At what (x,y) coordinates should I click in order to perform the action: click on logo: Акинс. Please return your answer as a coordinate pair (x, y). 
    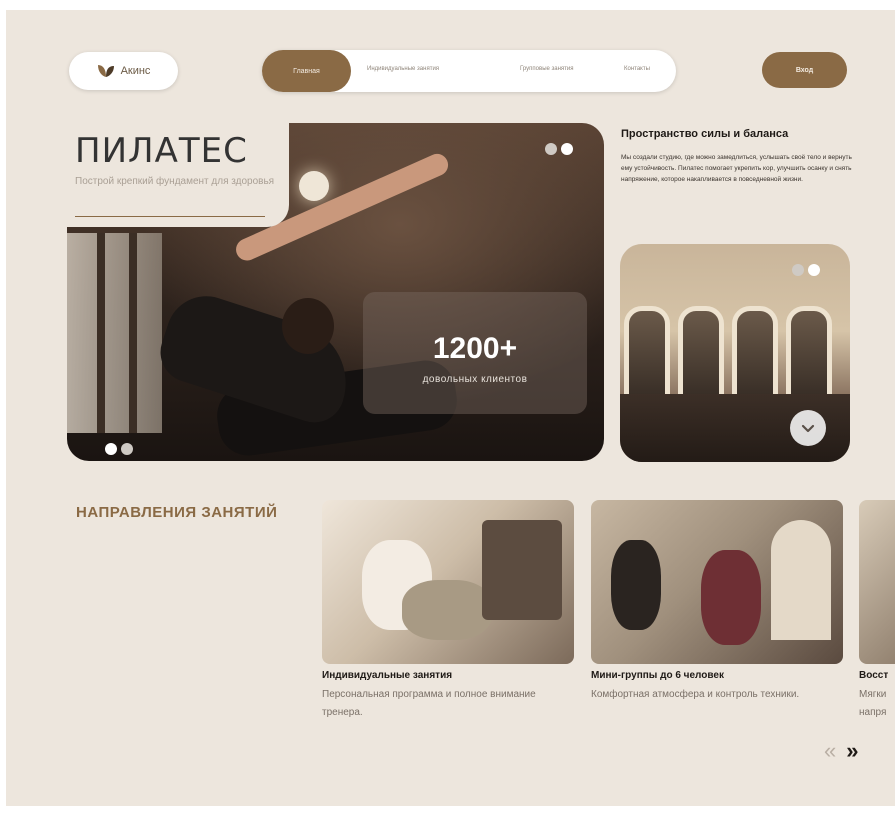
    Looking at the image, I should click on (123, 71).